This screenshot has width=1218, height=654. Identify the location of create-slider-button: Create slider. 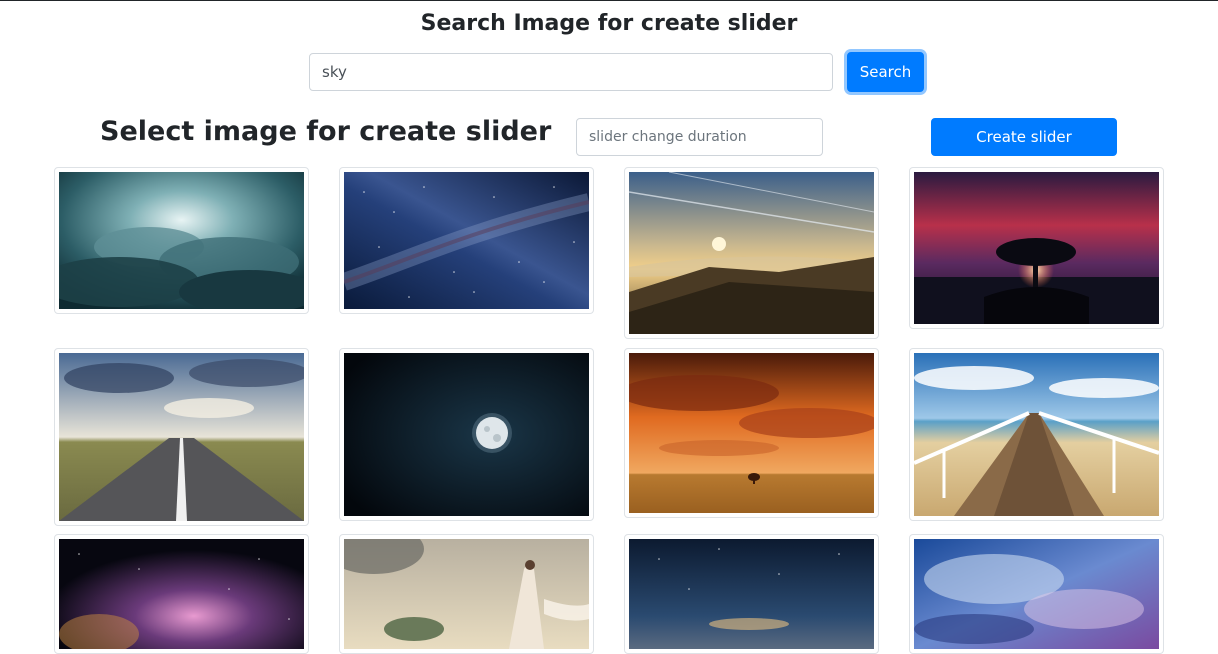
(1024, 137).